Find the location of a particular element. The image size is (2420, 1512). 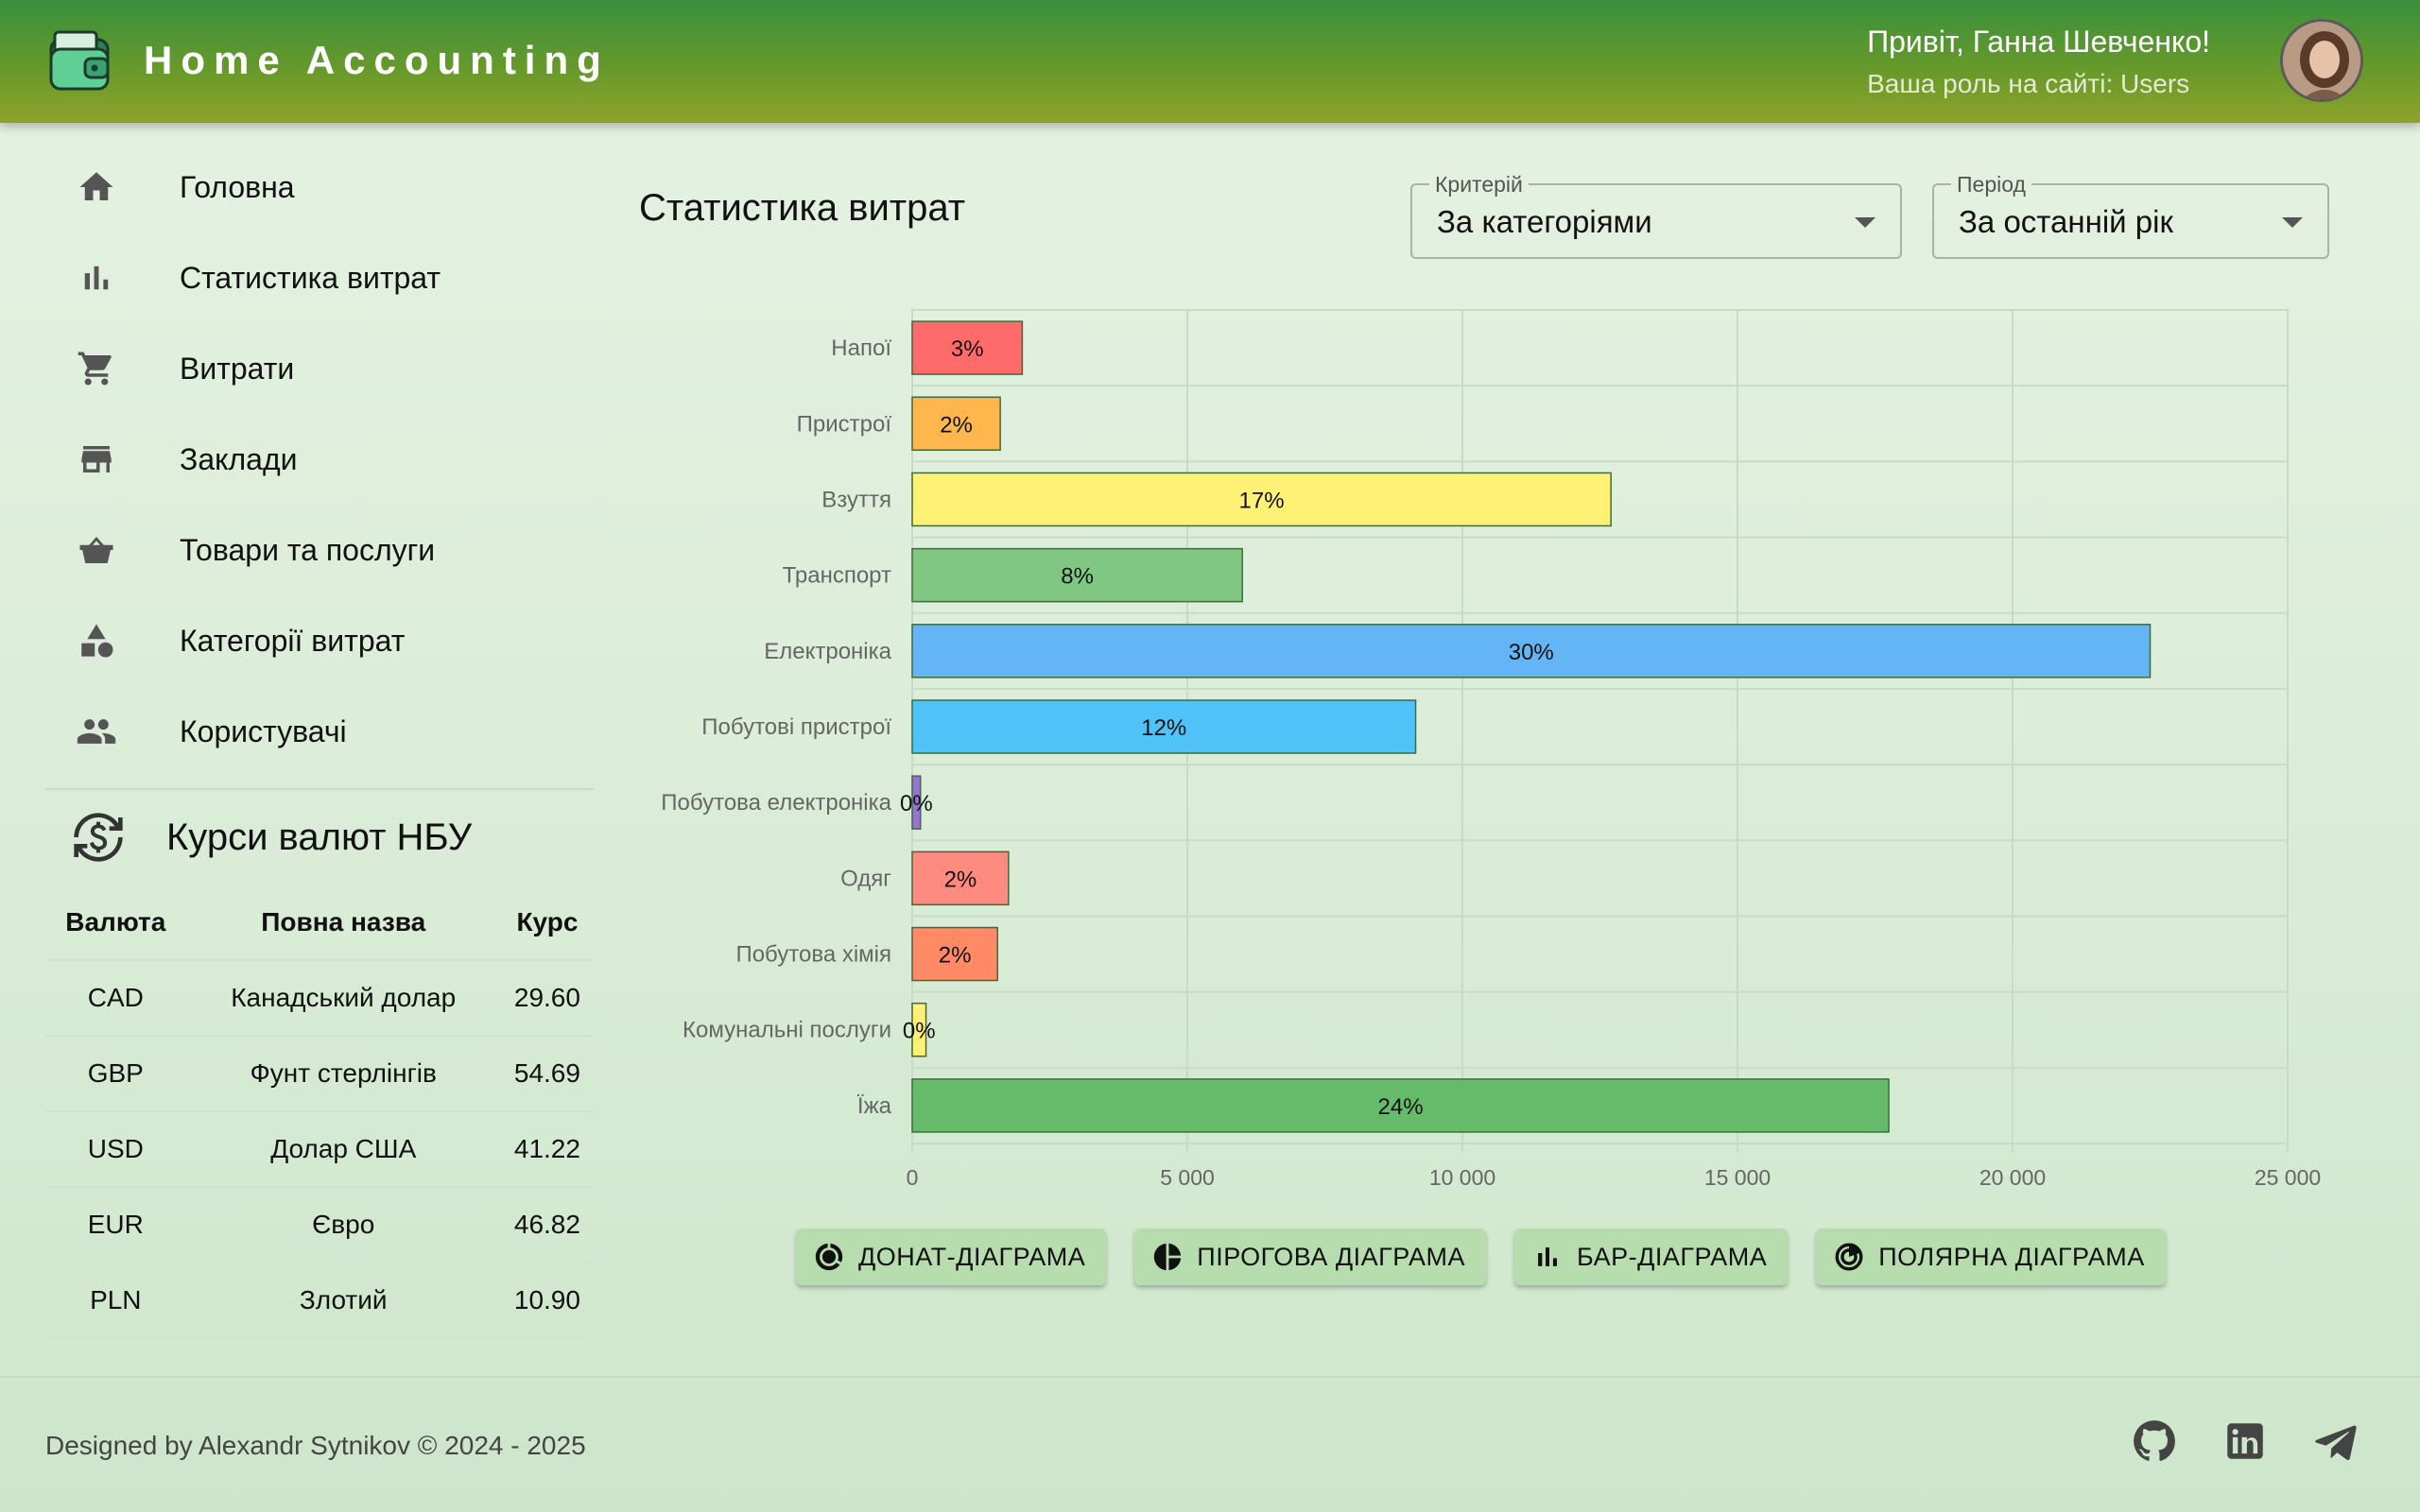

data-label: 8% is located at coordinates (1077, 577).